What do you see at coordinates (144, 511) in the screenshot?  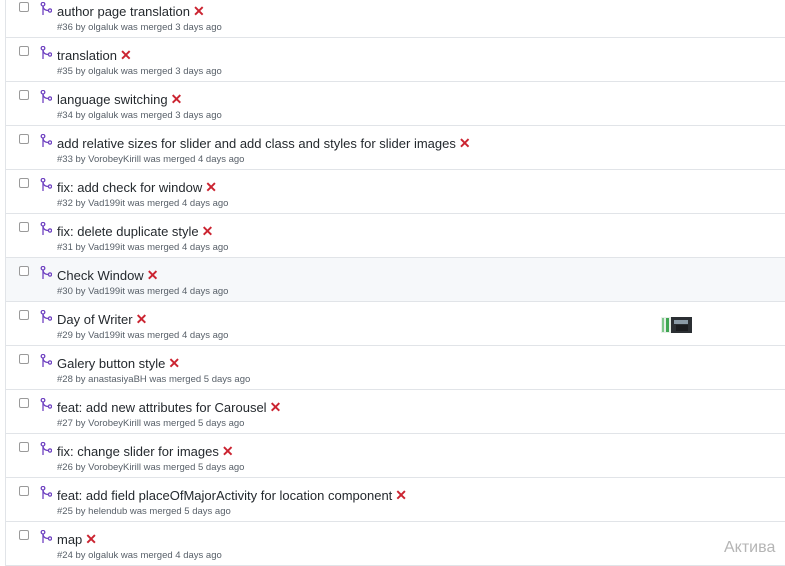 I see `pr-meta: #25 by helendub was merged 5 days ago` at bounding box center [144, 511].